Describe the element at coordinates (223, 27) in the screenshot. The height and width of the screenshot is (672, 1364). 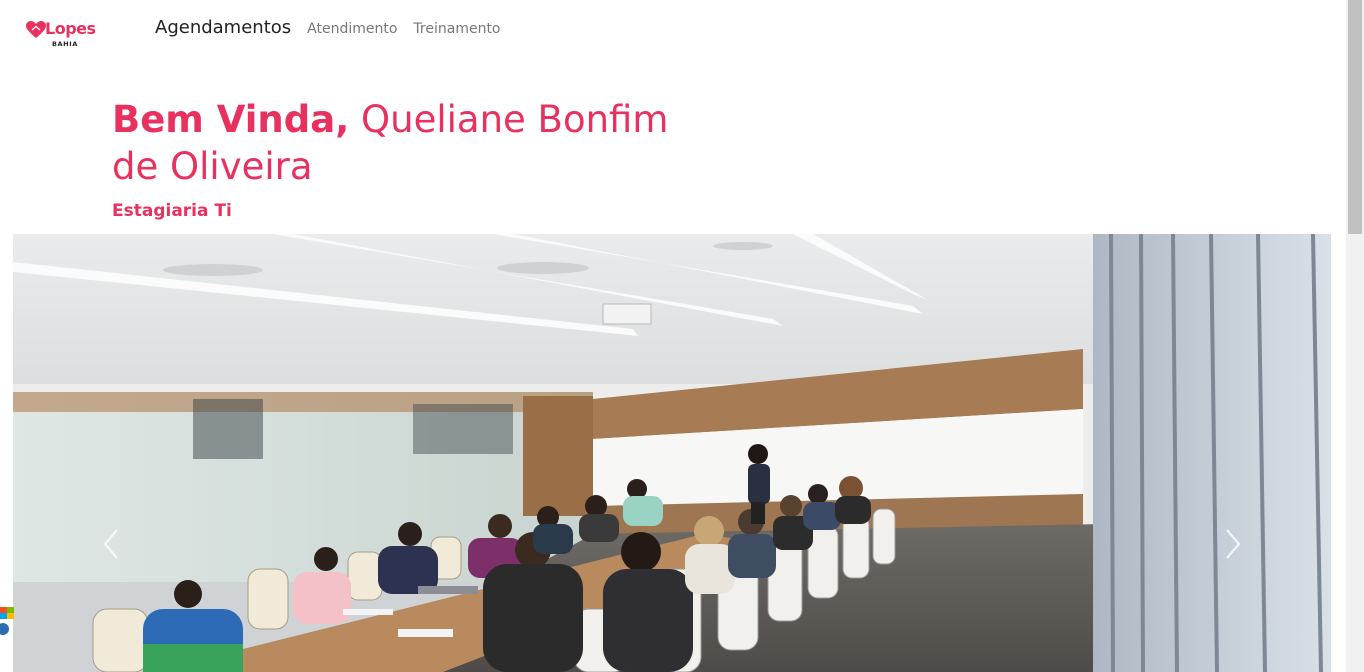
I see `nav-item-agendamentos: Agendamentos` at that location.